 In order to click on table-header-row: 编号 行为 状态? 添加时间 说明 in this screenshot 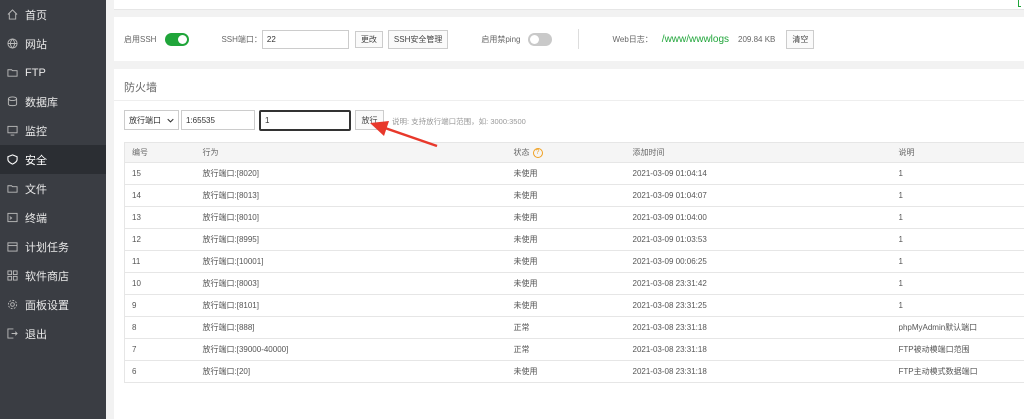, I will do `click(574, 152)`.